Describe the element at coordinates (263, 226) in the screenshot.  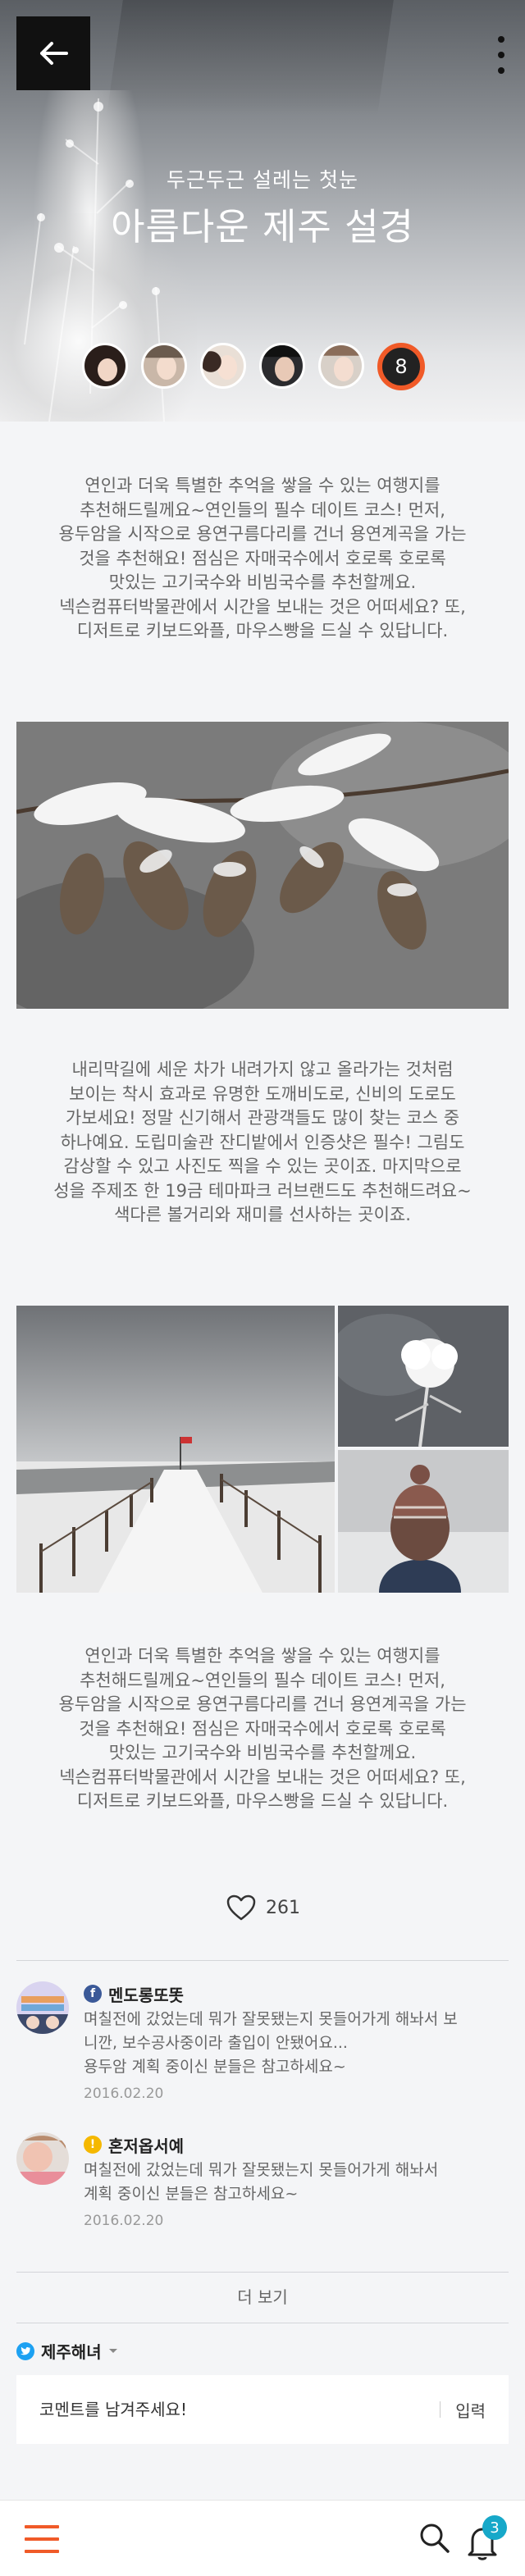
I see `hero-title: 아름다운 제주 설경` at that location.